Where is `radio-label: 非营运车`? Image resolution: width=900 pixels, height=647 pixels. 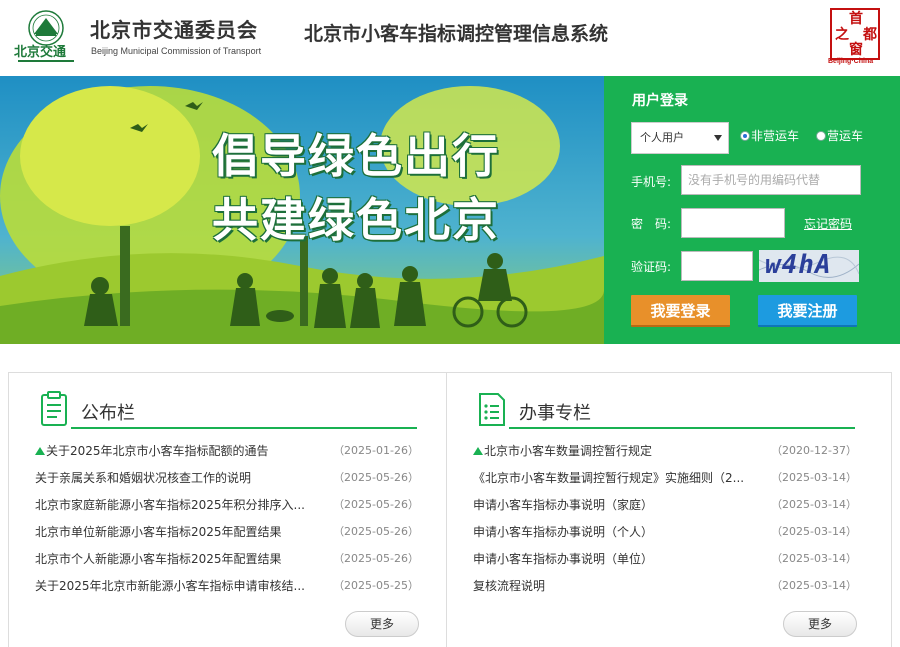 radio-label: 非营运车 is located at coordinates (775, 136).